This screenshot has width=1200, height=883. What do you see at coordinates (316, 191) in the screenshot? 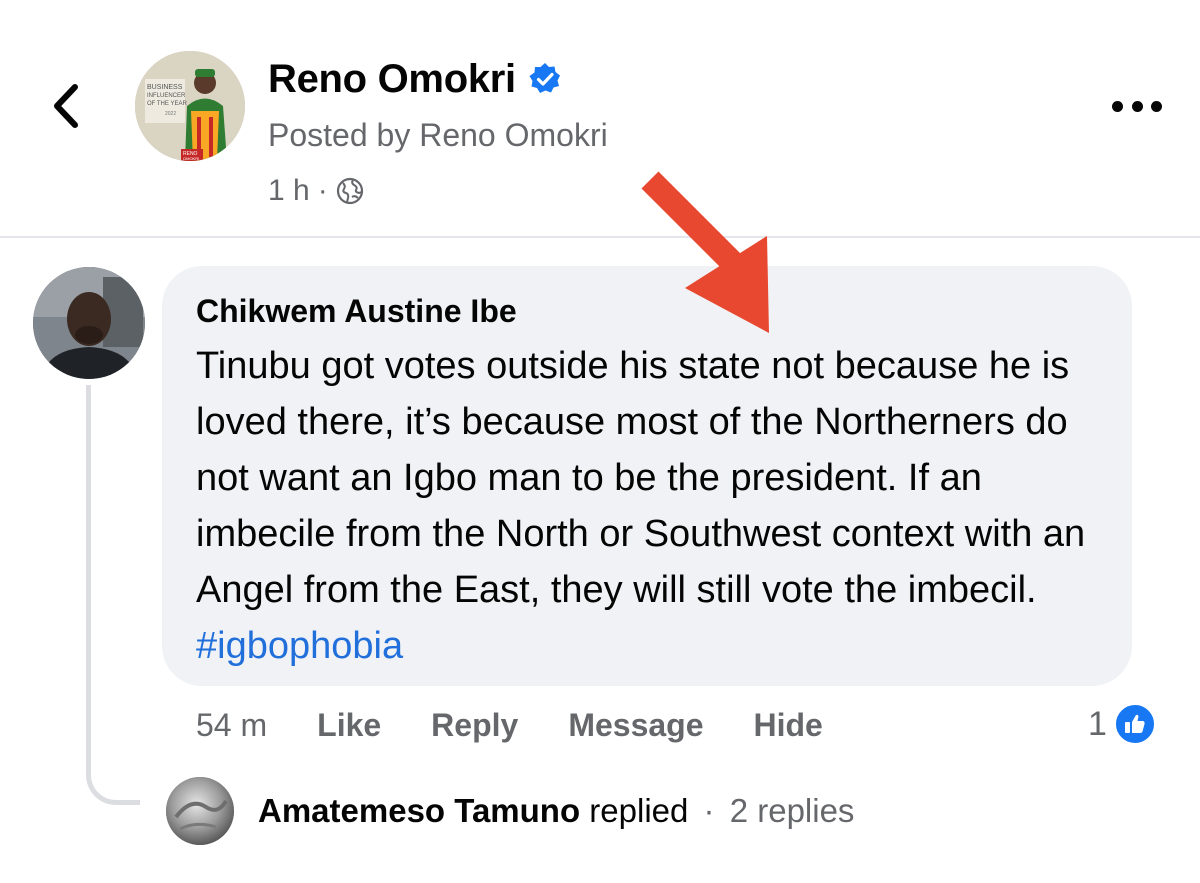
I see `post-meta: 1 h ·` at bounding box center [316, 191].